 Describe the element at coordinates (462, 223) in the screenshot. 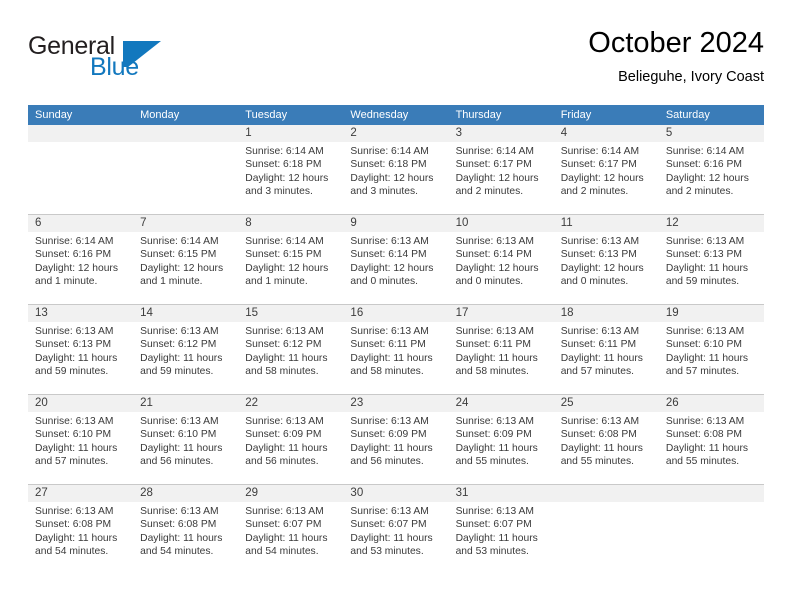

I see `day-number: 10` at that location.